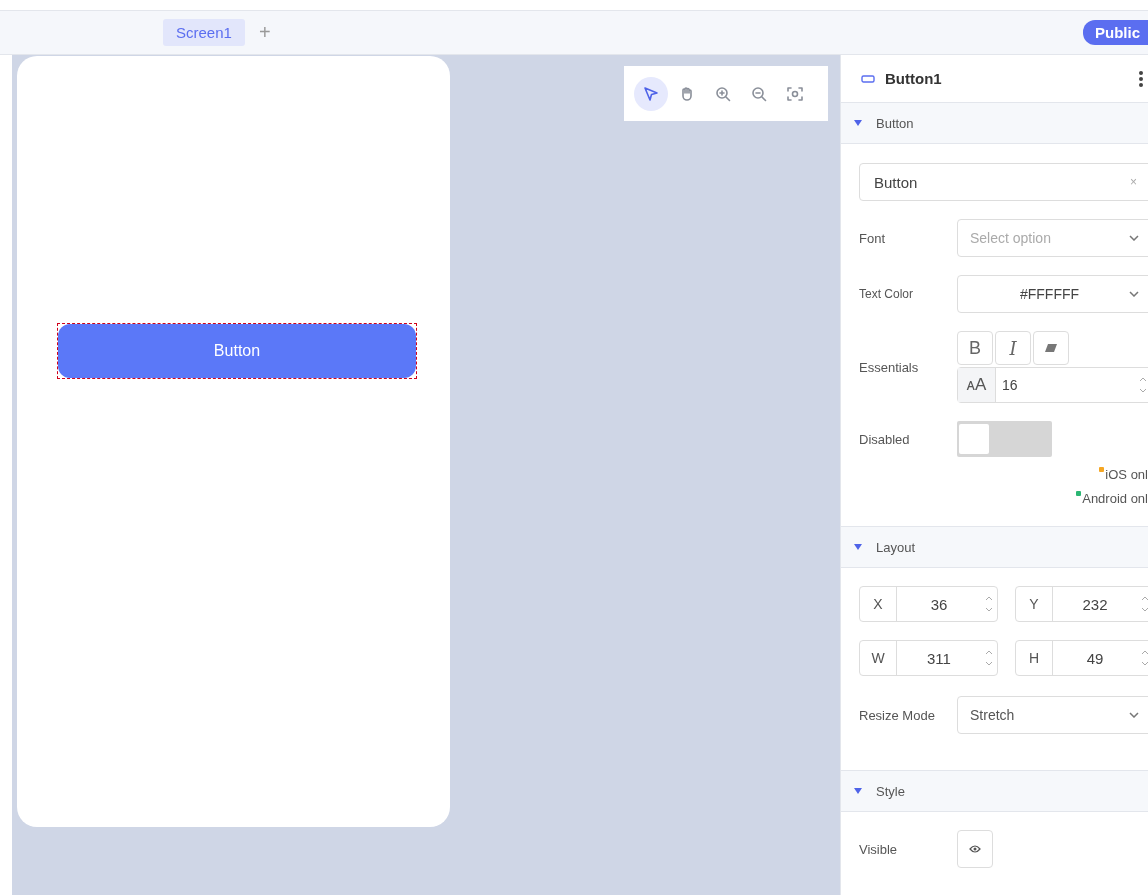 Image resolution: width=1148 pixels, height=895 pixels. Describe the element at coordinates (885, 439) in the screenshot. I see `field-label: Disabled` at that location.